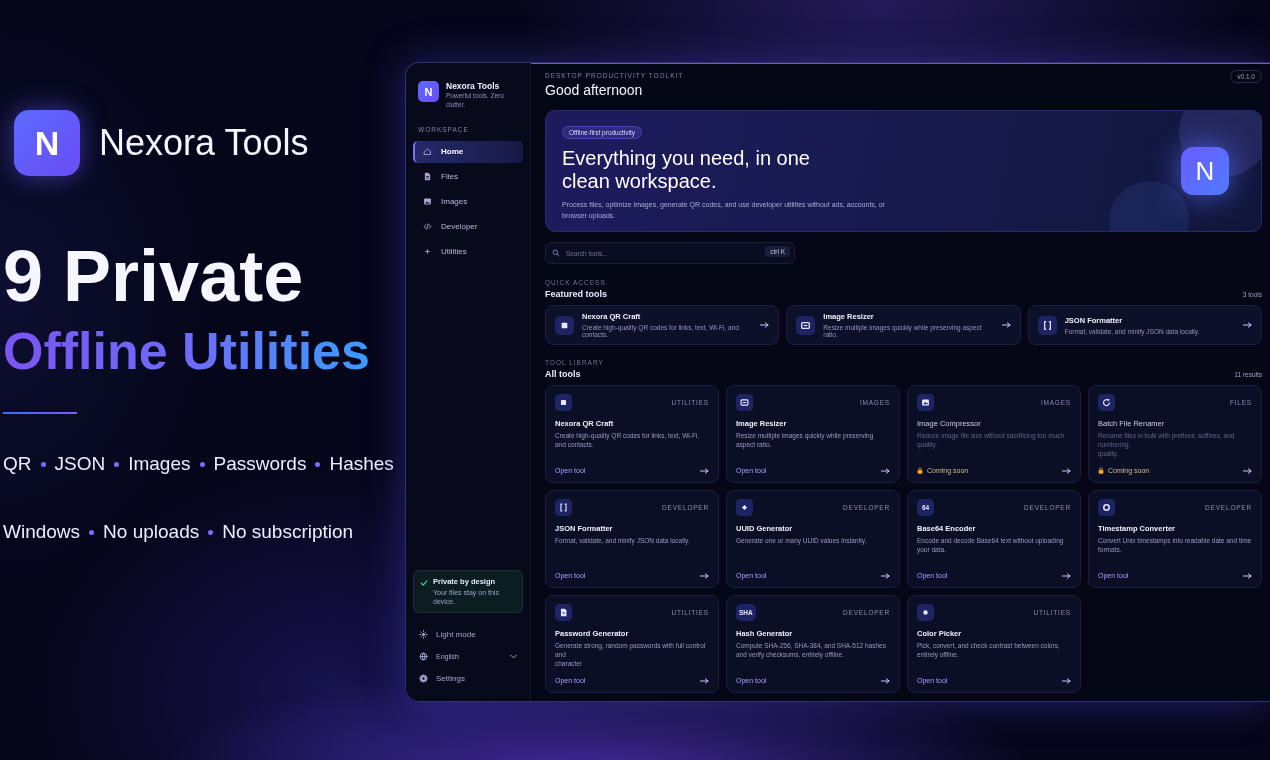 The width and height of the screenshot is (1270, 760). I want to click on feature-label: Windows, so click(42, 532).